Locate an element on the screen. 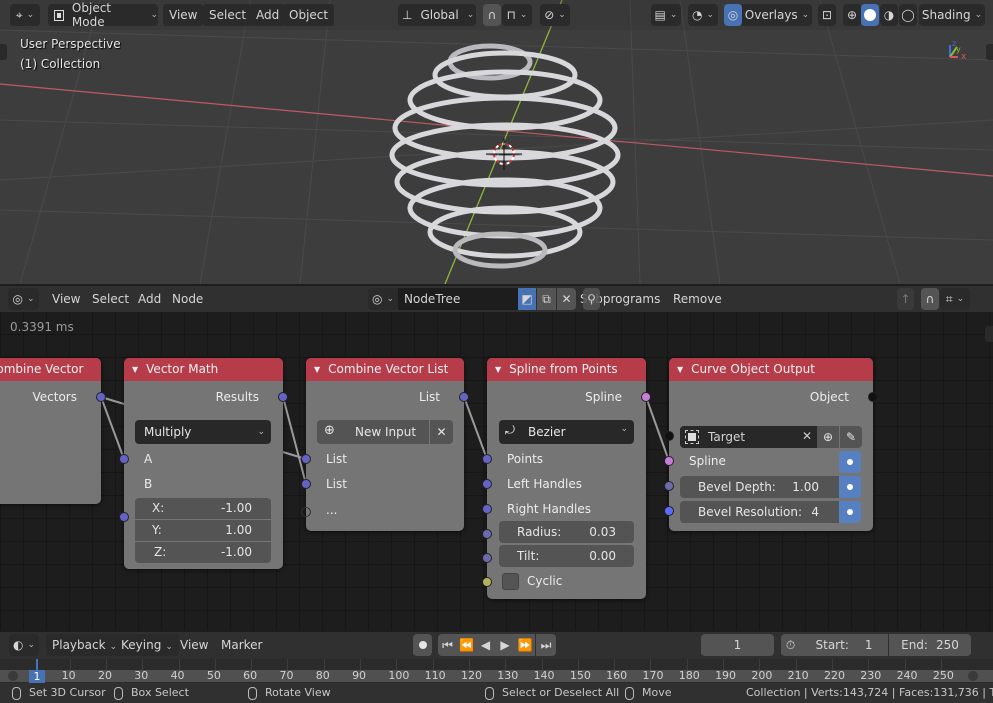 This screenshot has height=703, width=993. transform-orientation-dropdown: ⊥ Global ⌄ is located at coordinates (437, 15).